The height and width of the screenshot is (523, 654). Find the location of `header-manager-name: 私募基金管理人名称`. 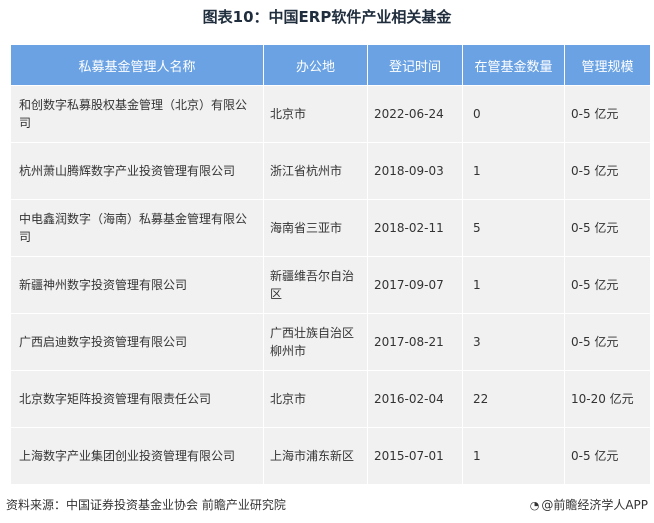

header-manager-name: 私募基金管理人名称 is located at coordinates (137, 65).